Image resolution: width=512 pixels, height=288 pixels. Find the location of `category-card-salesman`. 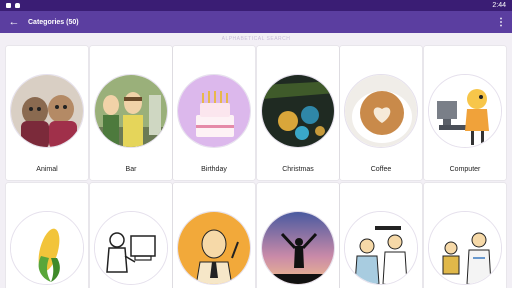

category-card-salesman is located at coordinates (214, 235).